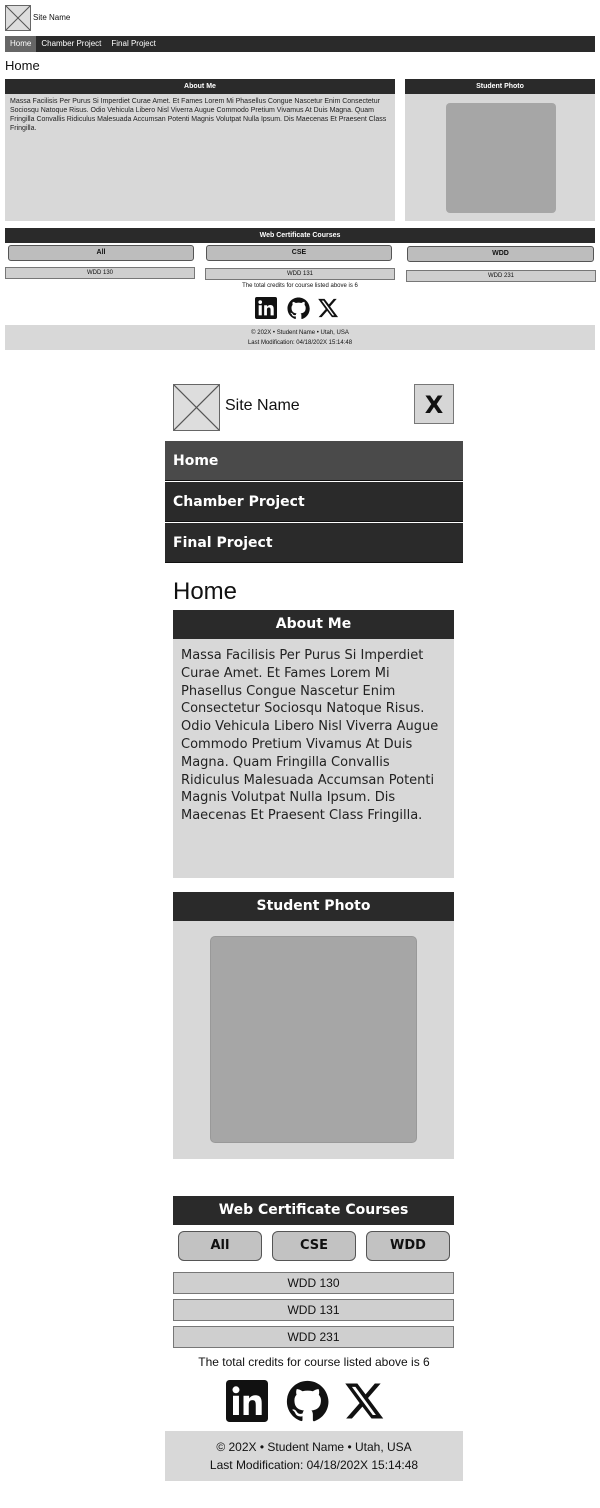 The image size is (600, 1508). Describe the element at coordinates (300, 44) in the screenshot. I see `desktop-nav: Home Chamber Project Final Project` at that location.